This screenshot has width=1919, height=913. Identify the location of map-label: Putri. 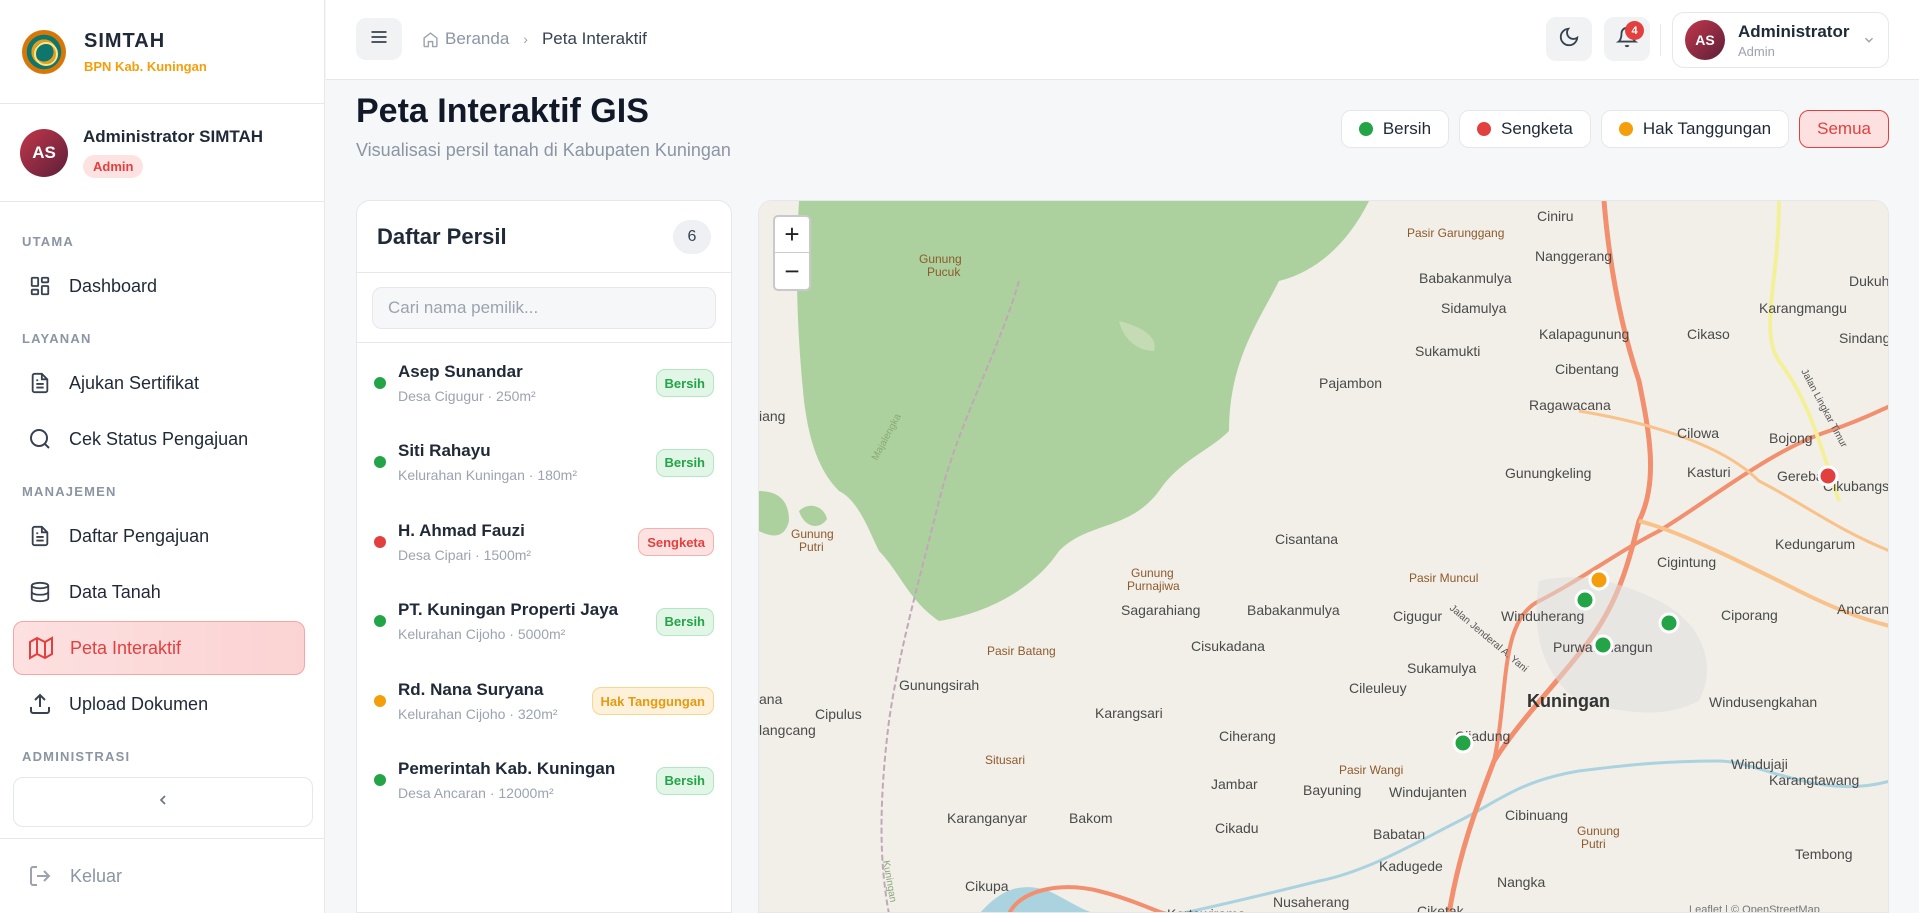
(1593, 844).